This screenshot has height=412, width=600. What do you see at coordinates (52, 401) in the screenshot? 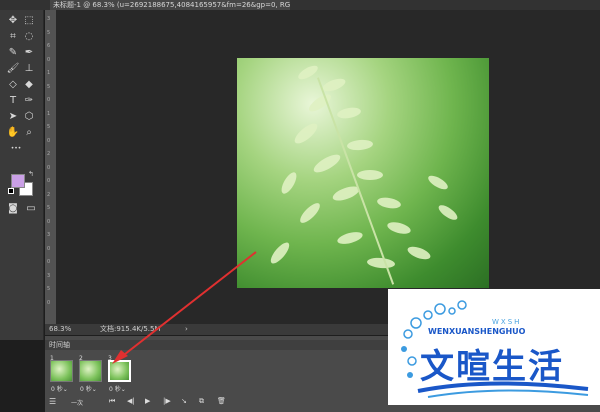
I see `timeline-options-icon: ☰` at bounding box center [52, 401].